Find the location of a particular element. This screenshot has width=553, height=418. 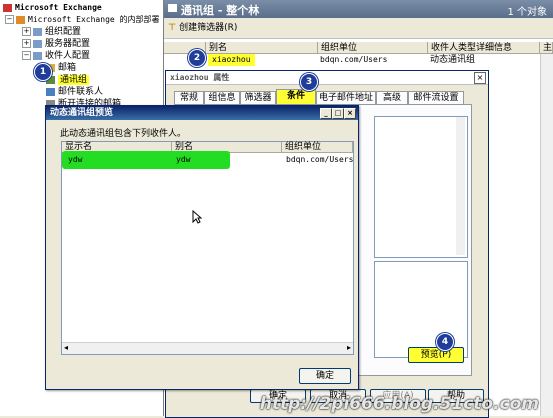

toolbar: ⊤ 创建筛选器(R) is located at coordinates (358, 28).